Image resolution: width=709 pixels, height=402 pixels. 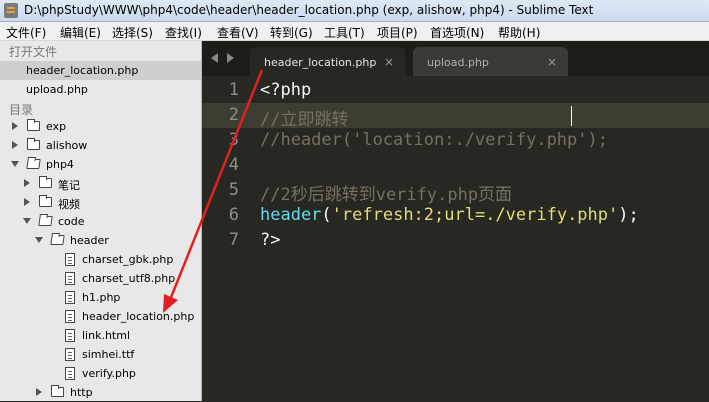 What do you see at coordinates (490, 61) in the screenshot?
I see `tab-upload: upload.php ×` at bounding box center [490, 61].